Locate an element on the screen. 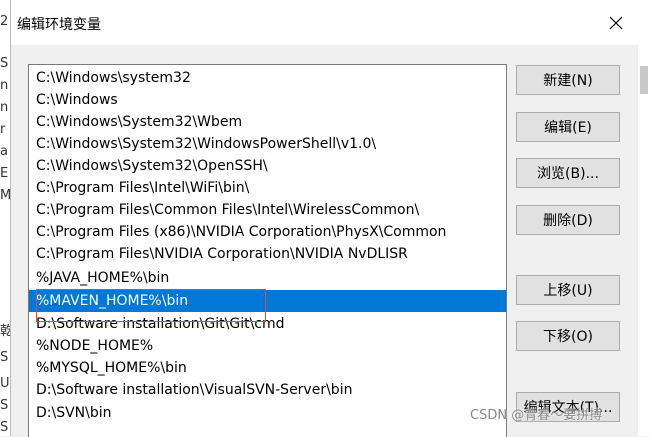 Image resolution: width=650 pixels, height=437 pixels. background-text: E is located at coordinates (4, 173).